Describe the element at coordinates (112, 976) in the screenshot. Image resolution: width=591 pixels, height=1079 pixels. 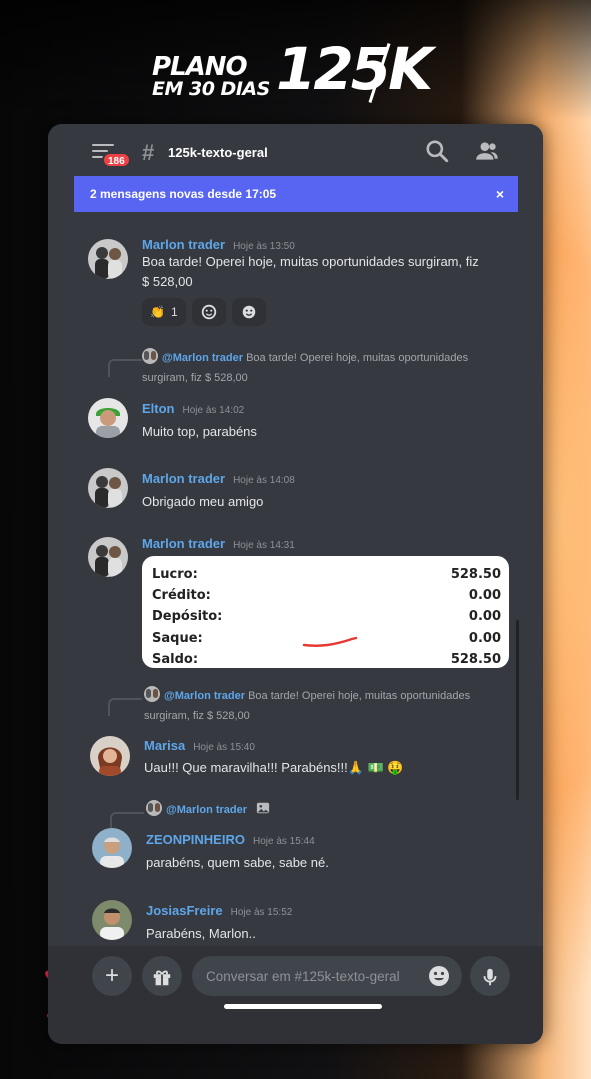
I see `add-attachment-button: +` at that location.